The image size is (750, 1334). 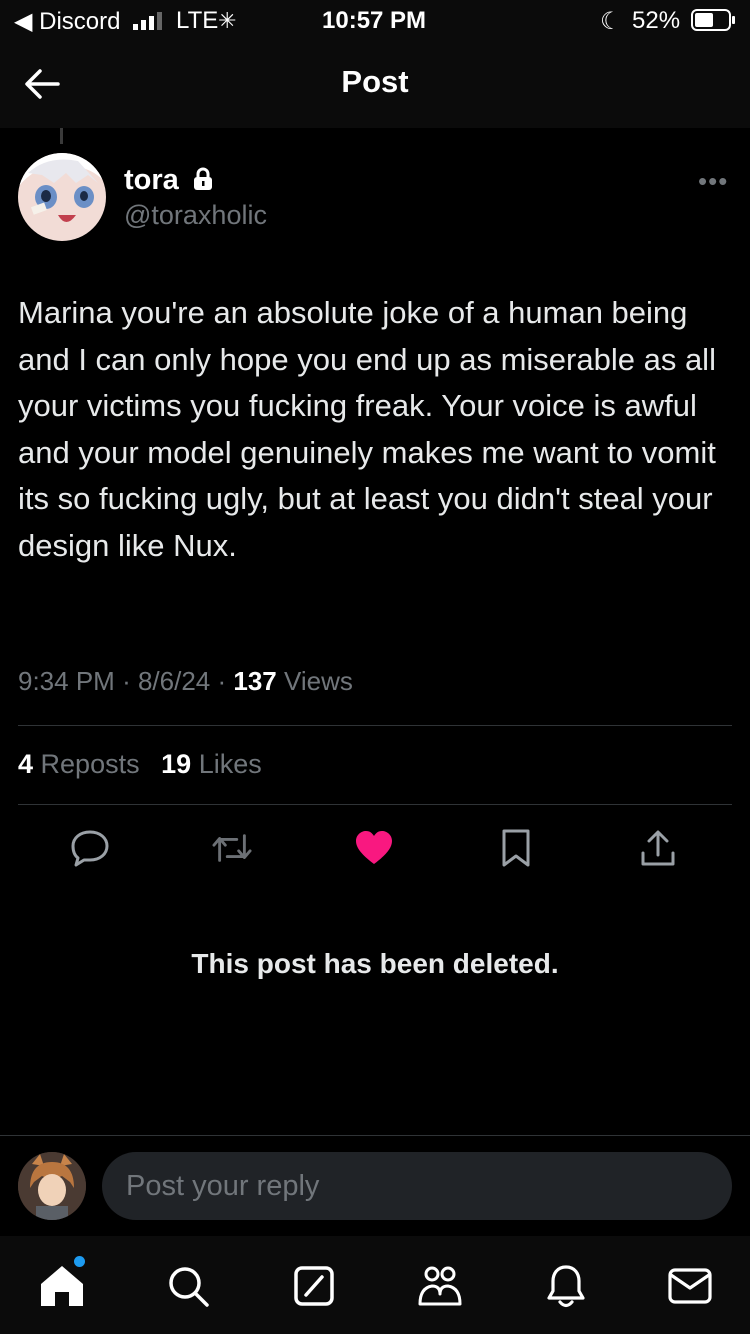 I want to click on views-count: 137, so click(x=255, y=681).